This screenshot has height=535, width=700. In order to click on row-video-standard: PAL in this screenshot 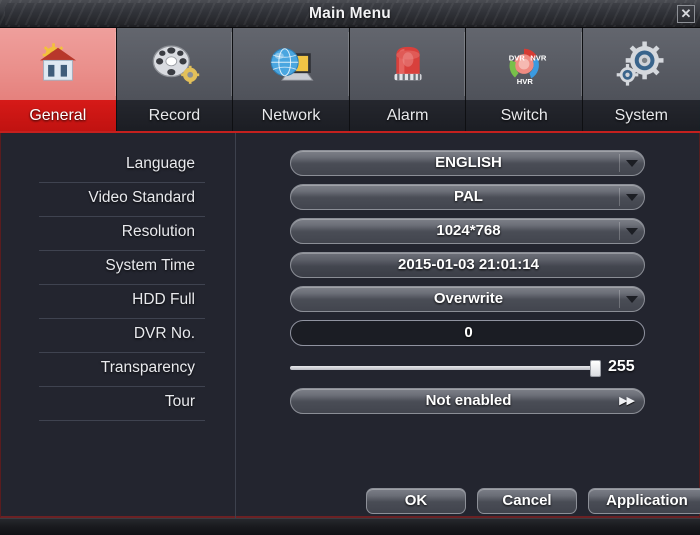, I will do `click(470, 200)`.